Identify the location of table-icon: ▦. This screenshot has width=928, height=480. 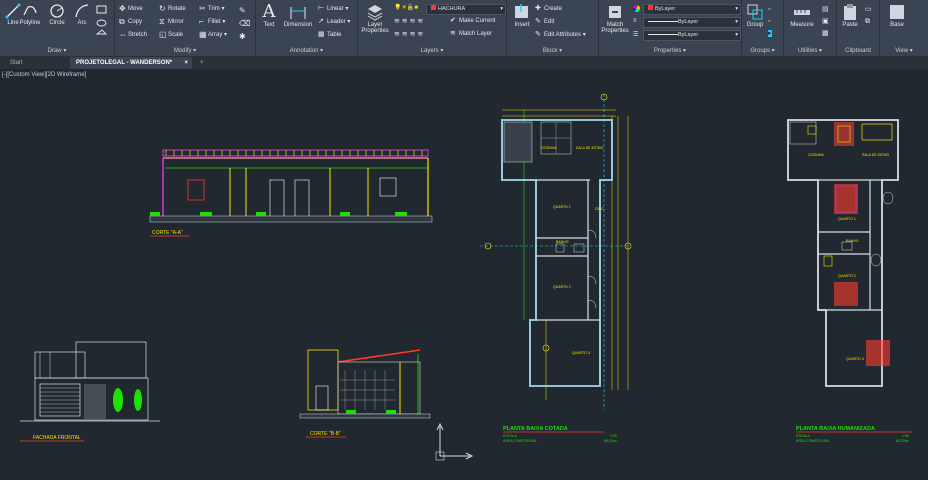
(321, 34).